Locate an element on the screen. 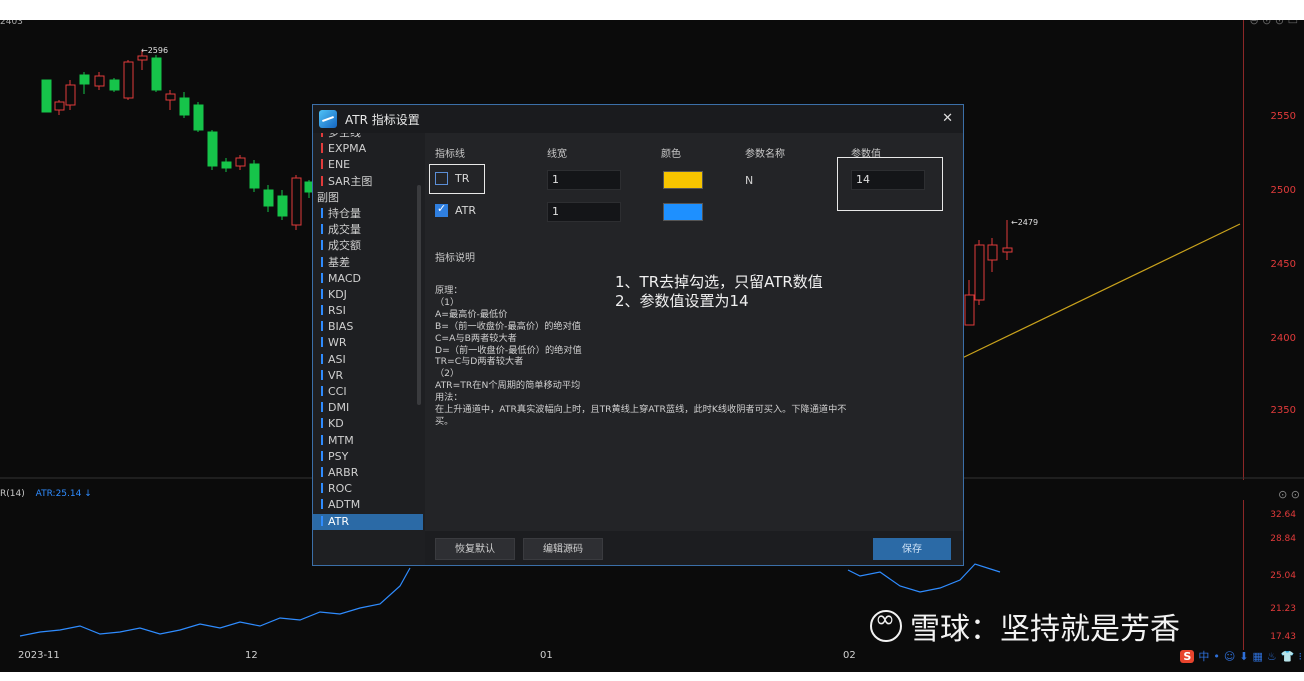 This screenshot has height=681, width=1304. watermark: 雪球：坚持就是芳香 is located at coordinates (1025, 626).